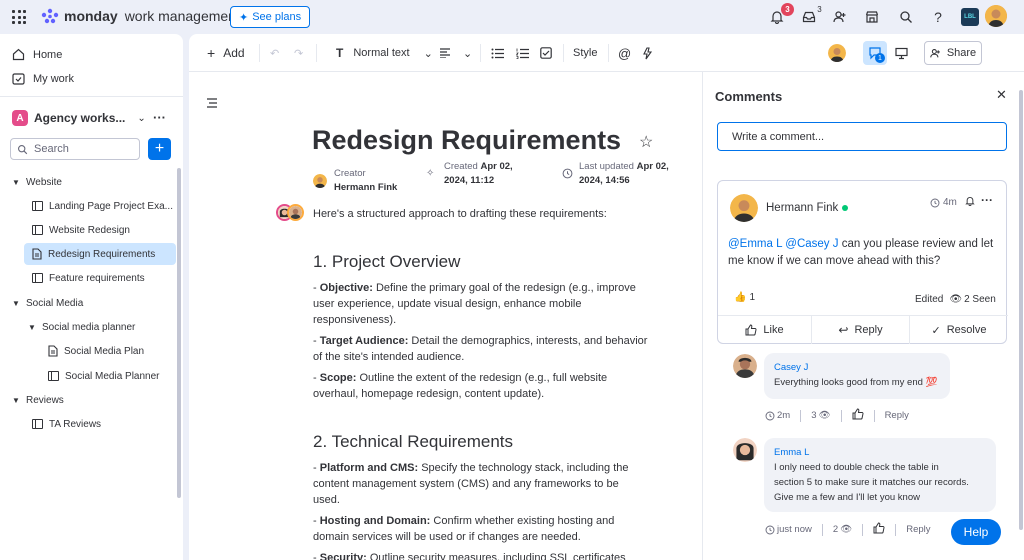 Image resolution: width=1024 pixels, height=560 pixels. I want to click on tree-folder-website: ▼ Website, so click(37, 182).